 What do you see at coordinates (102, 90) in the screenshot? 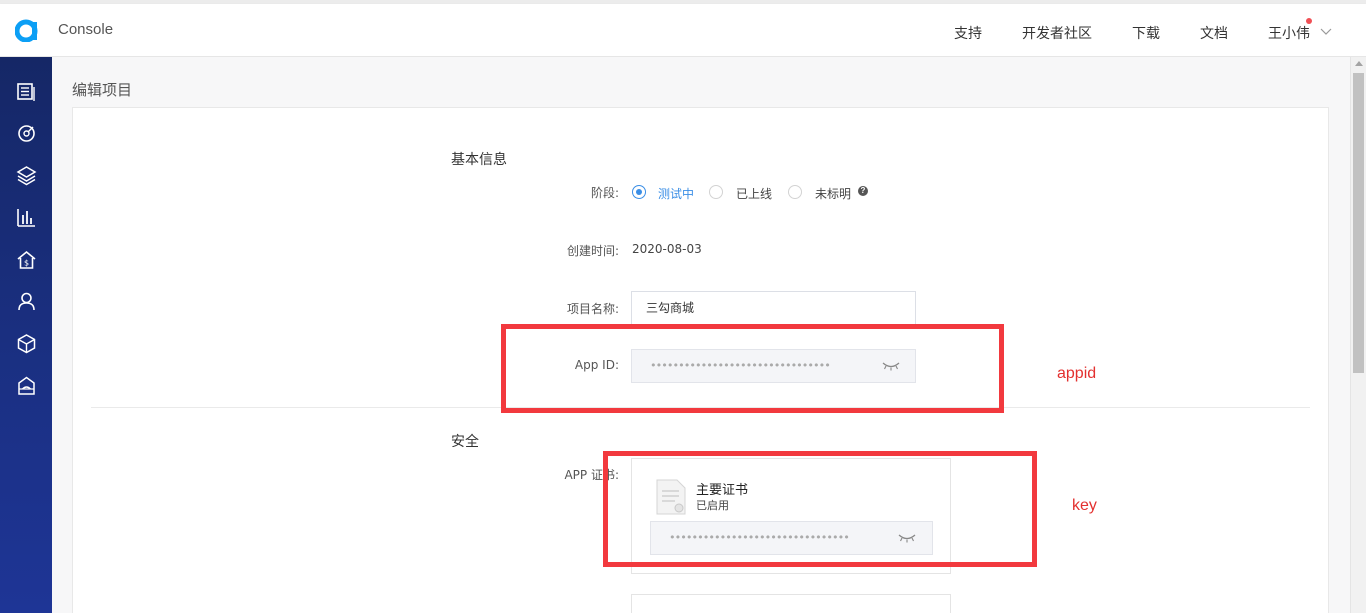
I see `page-title: 编辑项目` at bounding box center [102, 90].